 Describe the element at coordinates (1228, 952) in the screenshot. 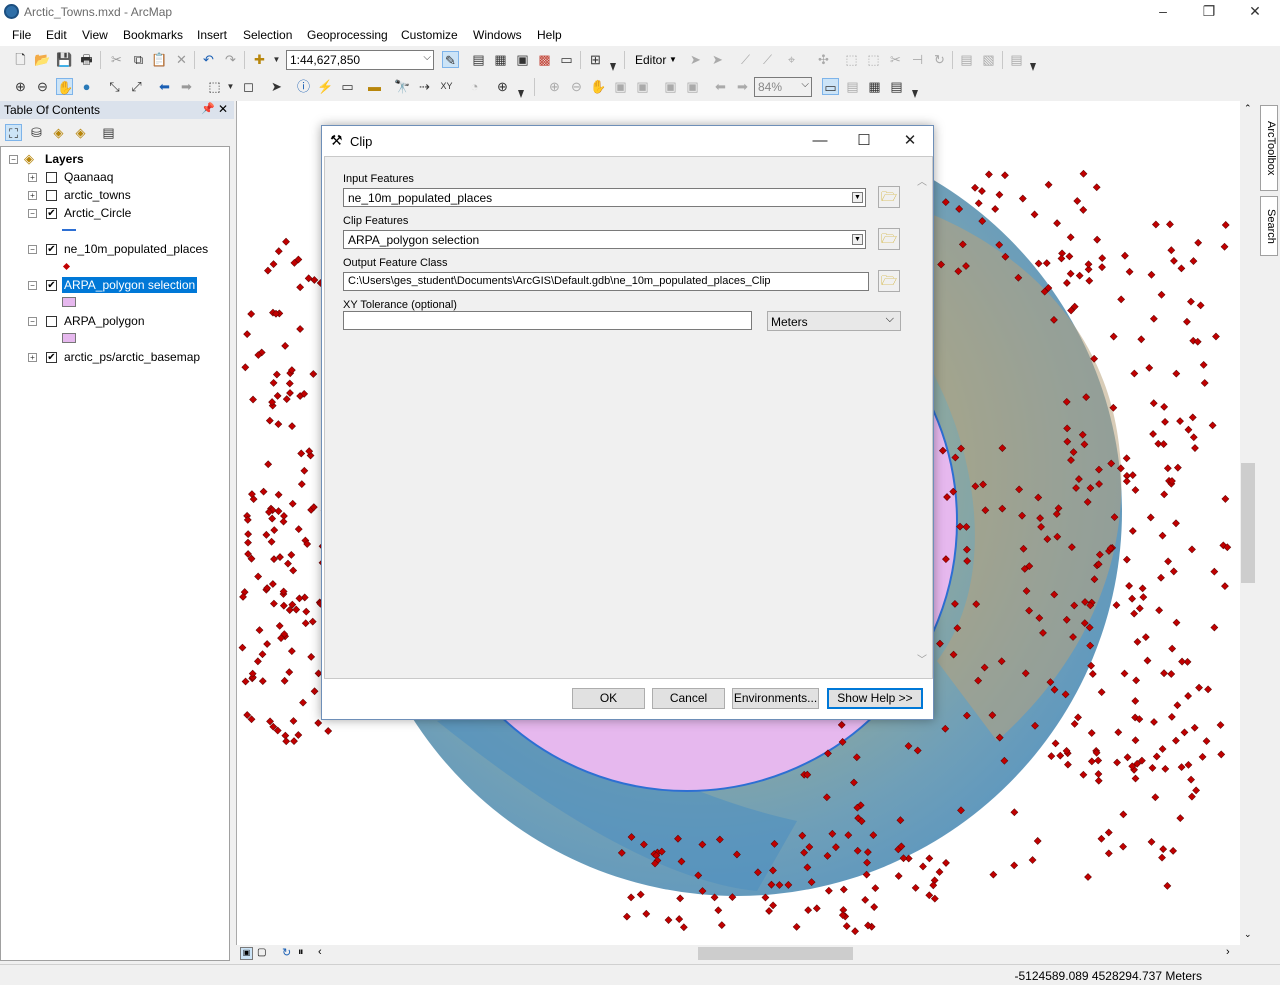

I see `scroll-right-icon: ›` at that location.